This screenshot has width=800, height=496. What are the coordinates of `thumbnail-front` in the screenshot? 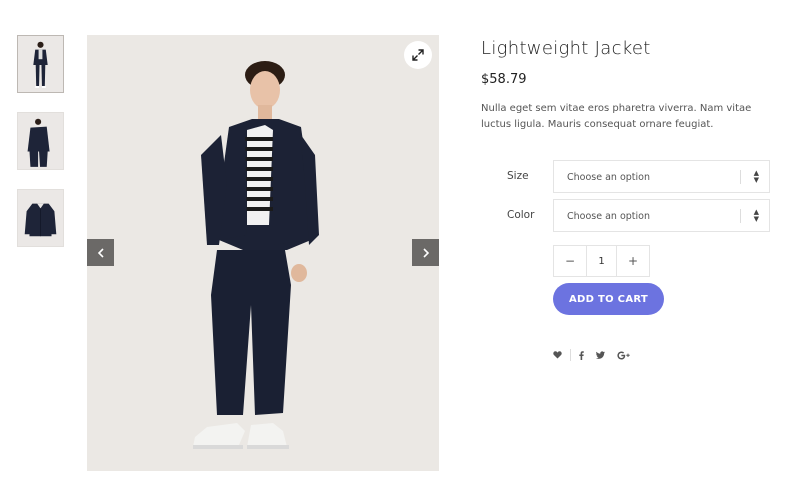 It's located at (40, 64).